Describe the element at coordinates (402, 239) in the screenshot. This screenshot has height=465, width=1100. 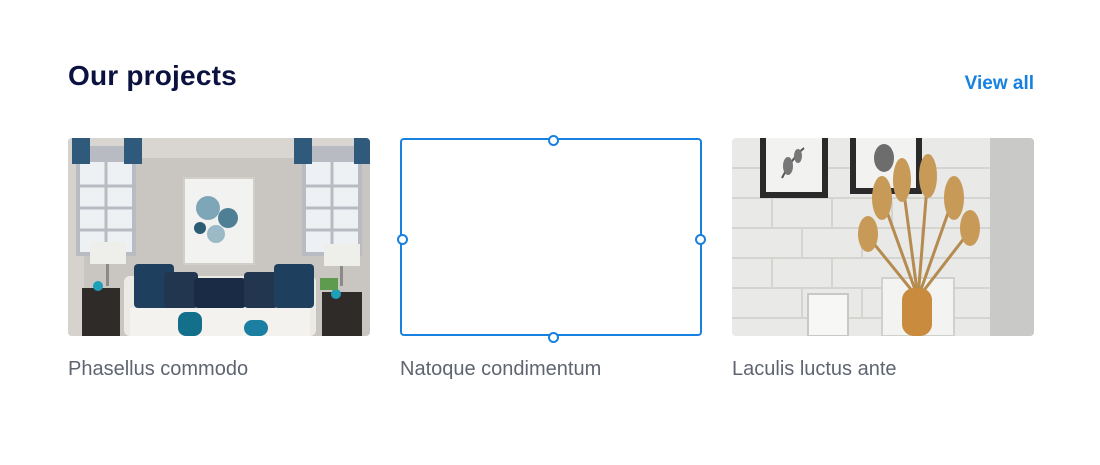
I see `resize-handle-left` at that location.